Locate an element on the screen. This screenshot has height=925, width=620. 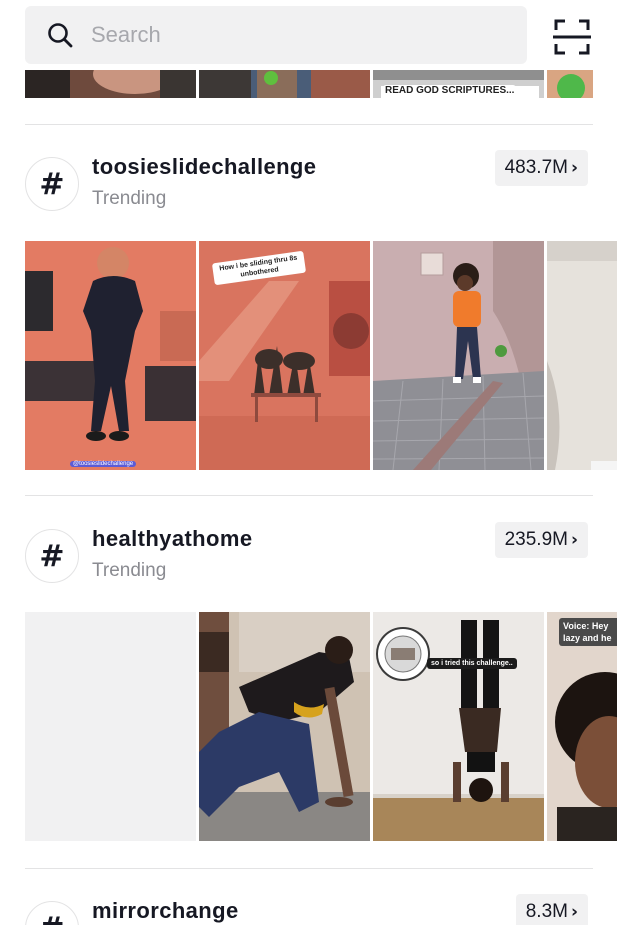
thumbnail-caption: @toosieslidechallenge is located at coordinates (103, 464).